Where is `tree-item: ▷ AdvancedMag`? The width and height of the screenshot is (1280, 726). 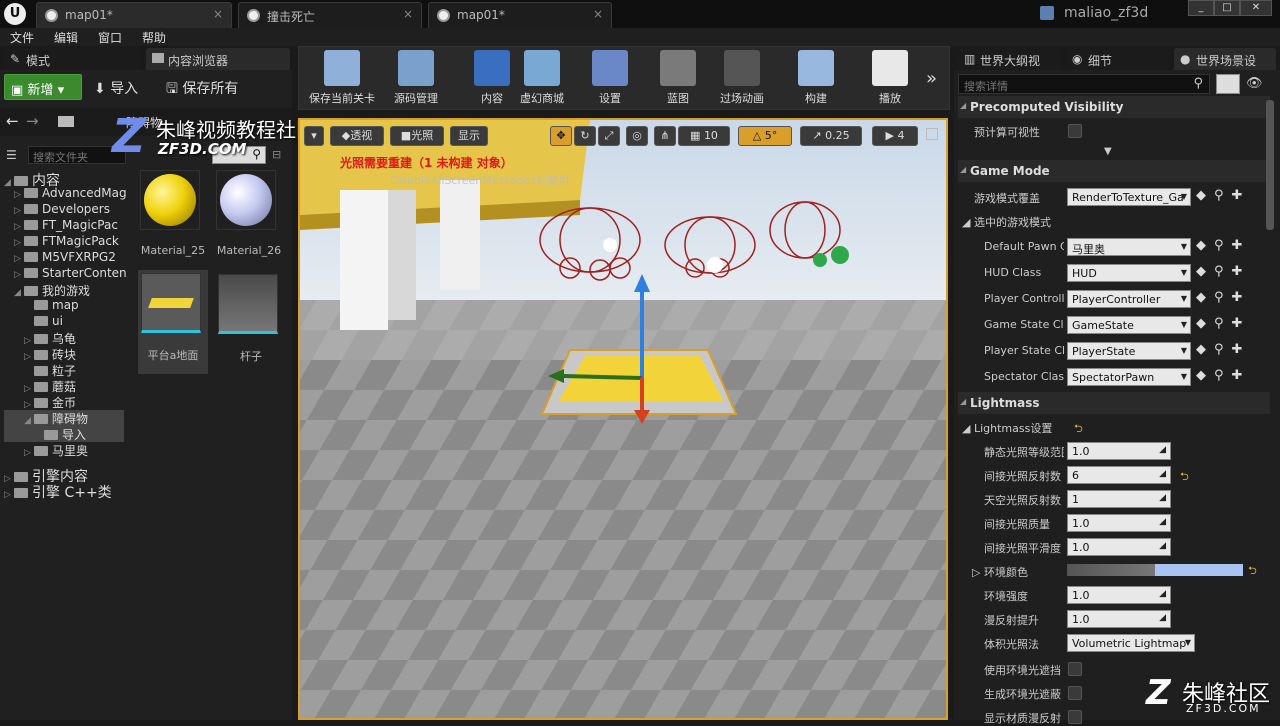
tree-item: ▷ AdvancedMag is located at coordinates (65, 194).